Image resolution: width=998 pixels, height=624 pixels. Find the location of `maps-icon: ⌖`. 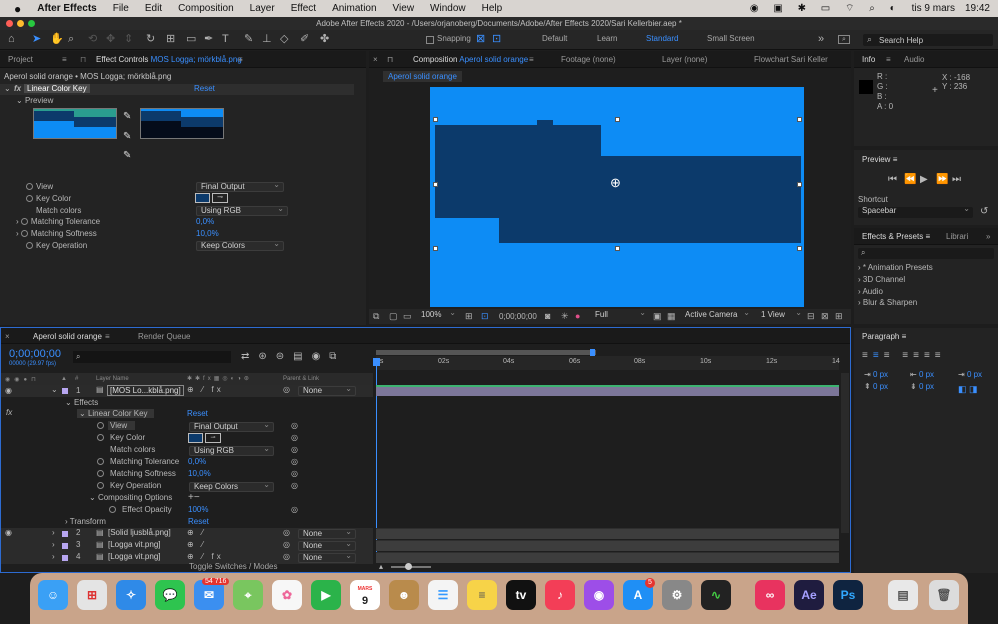

maps-icon: ⌖ is located at coordinates (248, 595).